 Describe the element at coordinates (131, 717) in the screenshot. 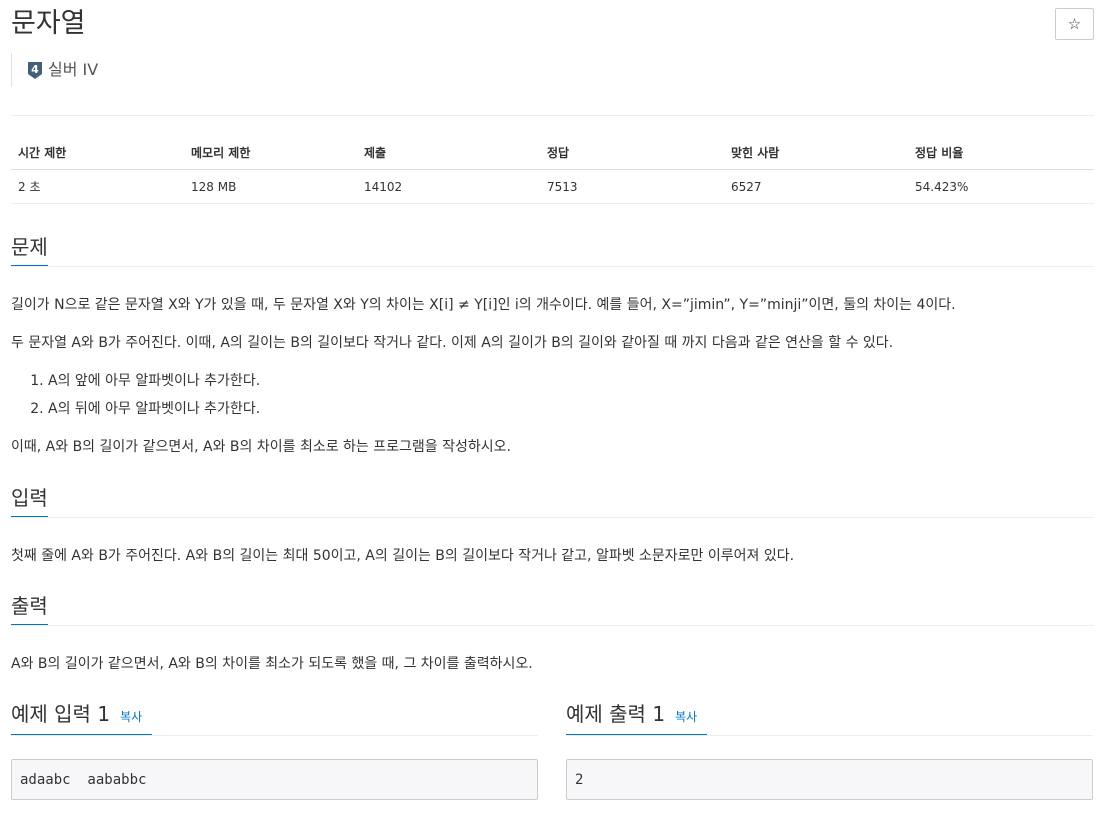

I see `copy-sample-input-button: 복사` at that location.